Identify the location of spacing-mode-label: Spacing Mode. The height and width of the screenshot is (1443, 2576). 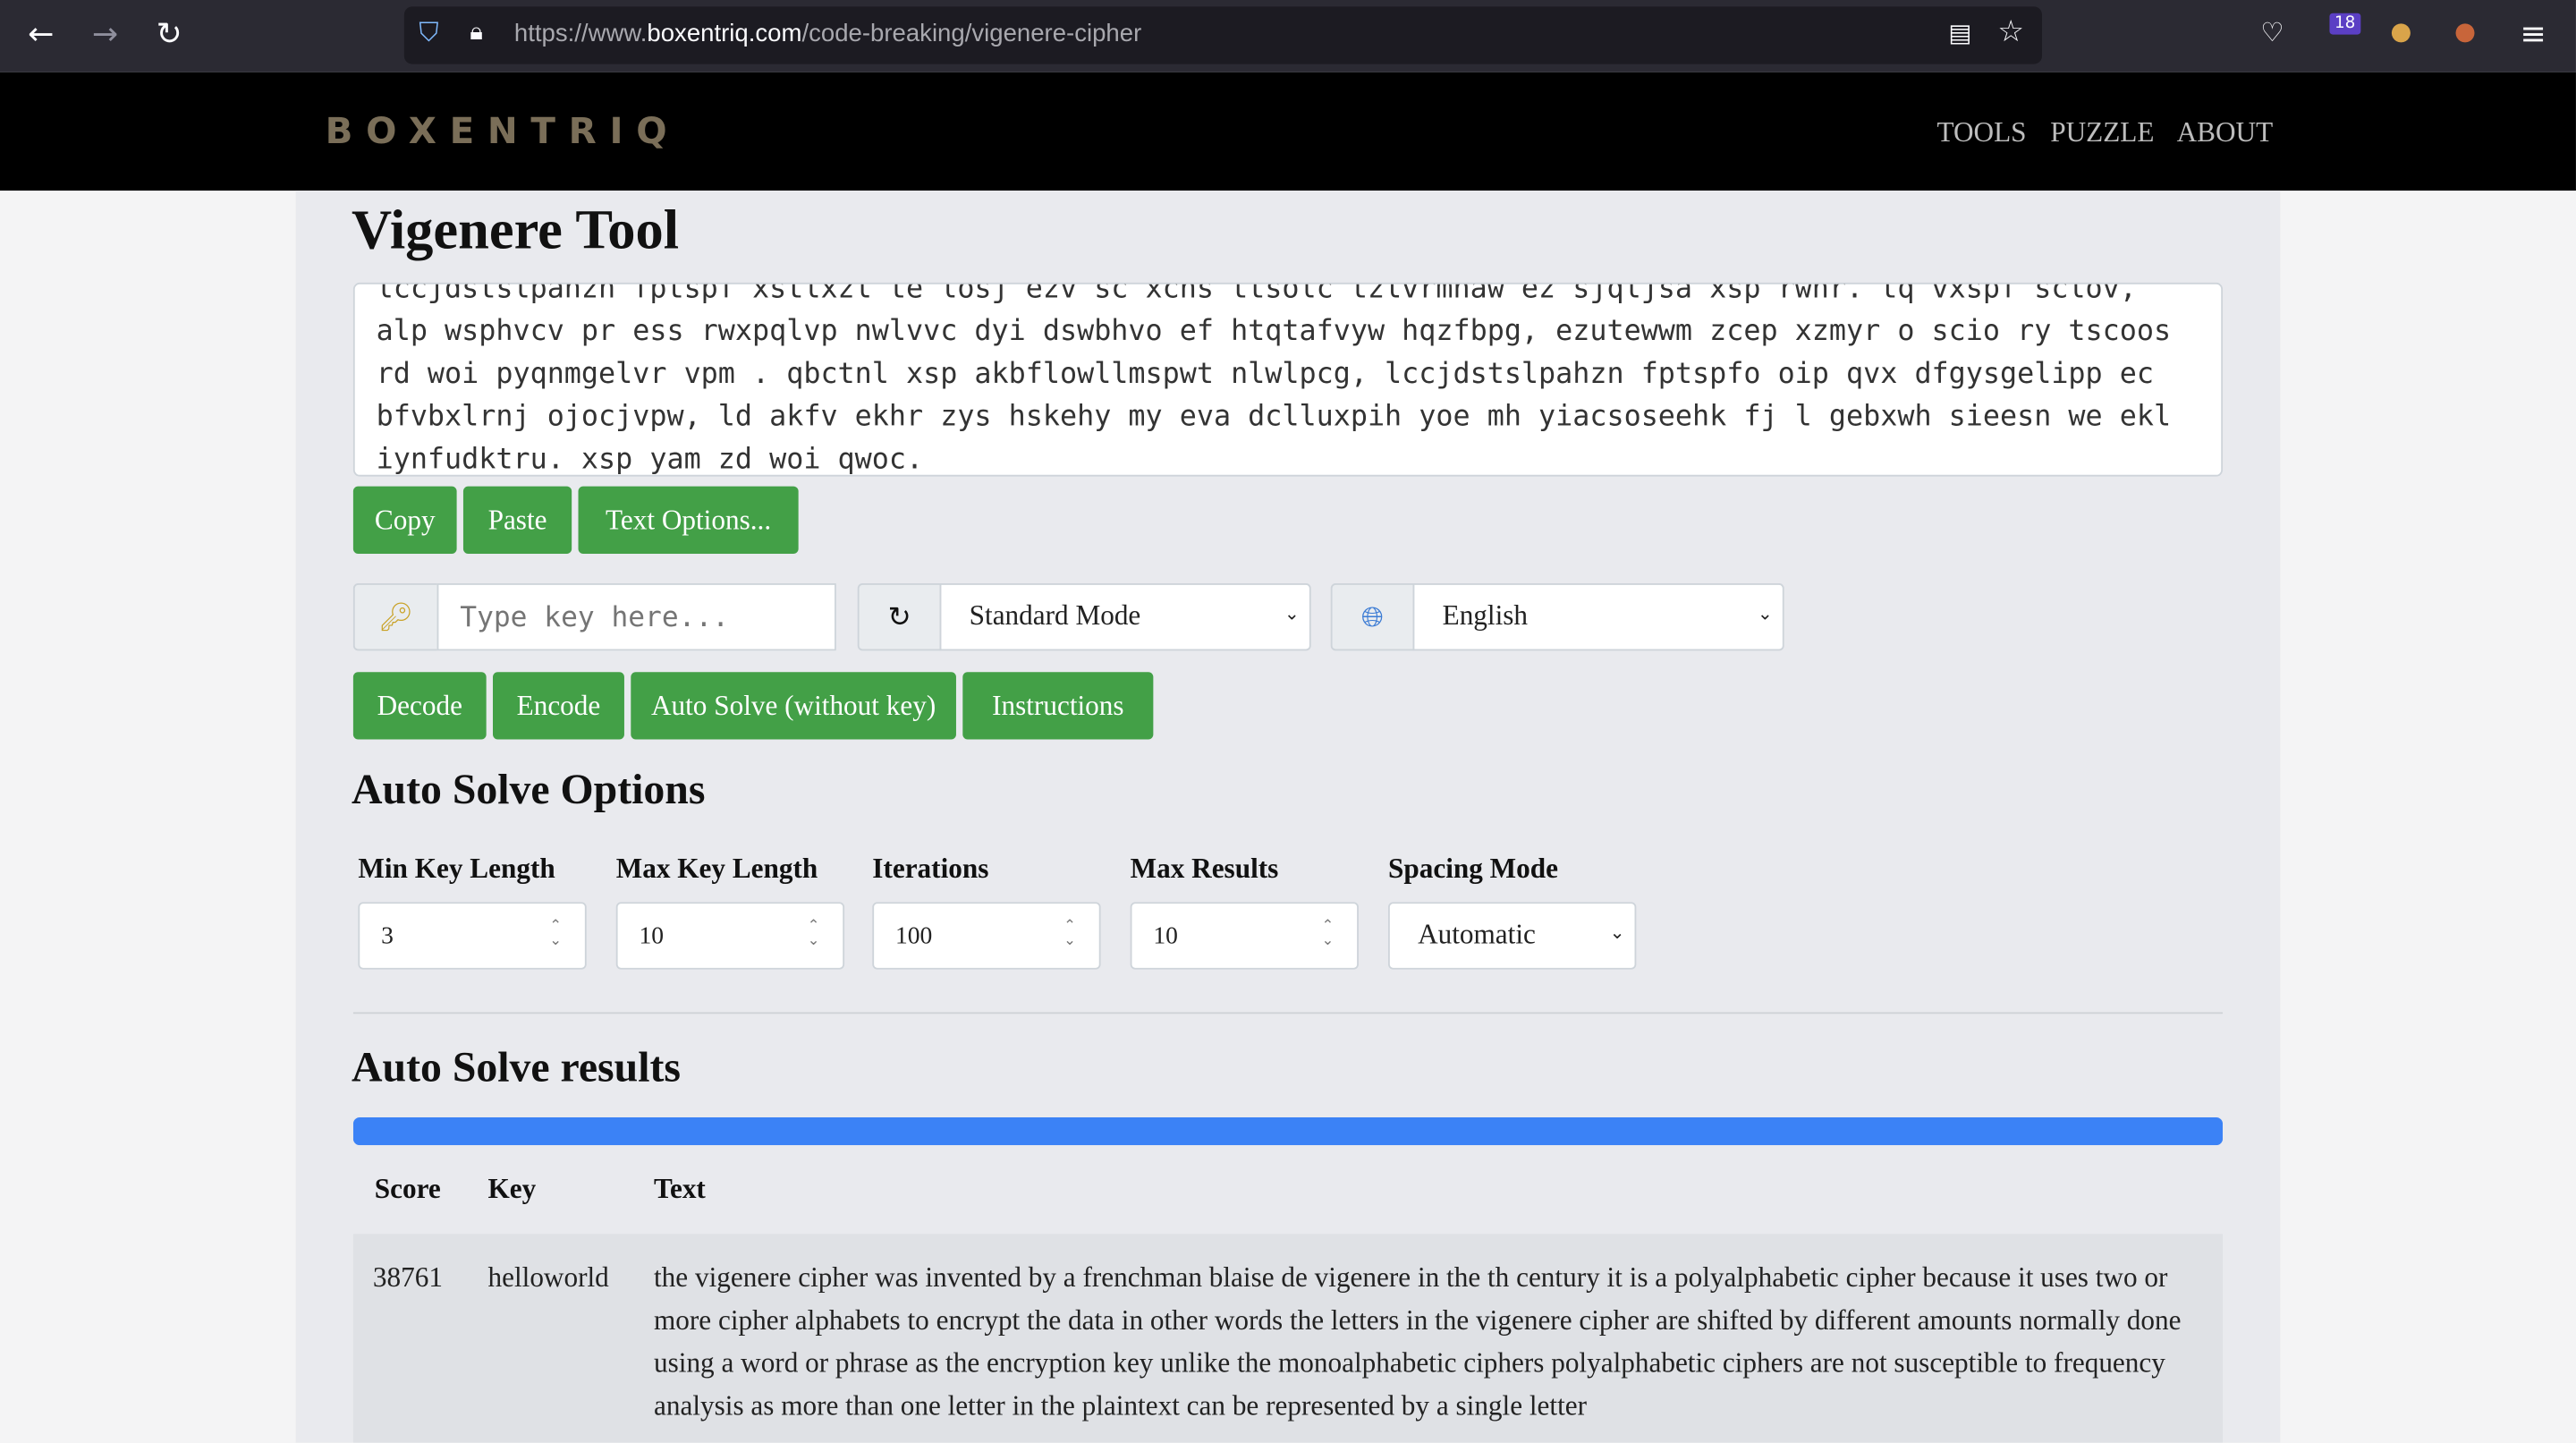
(1473, 869).